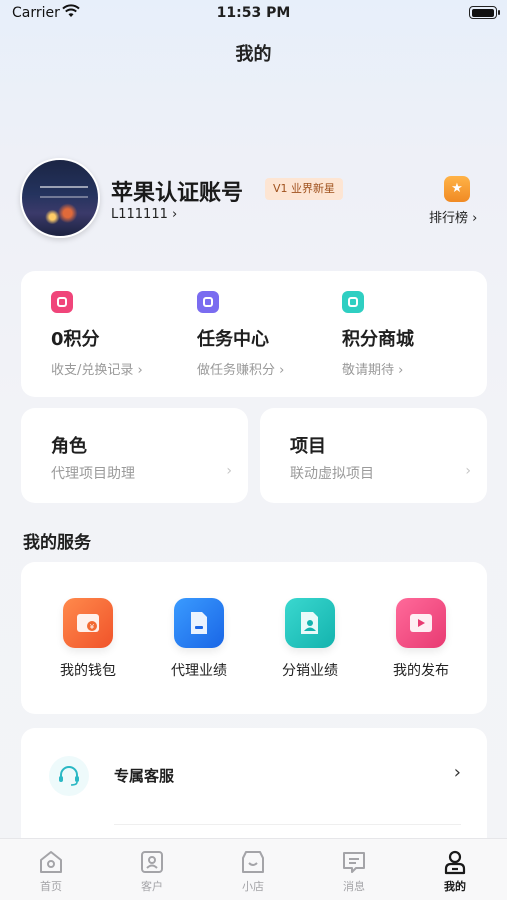 The width and height of the screenshot is (507, 900). What do you see at coordinates (134, 455) in the screenshot?
I see `role-card: 角色 代理项目助理 ›` at bounding box center [134, 455].